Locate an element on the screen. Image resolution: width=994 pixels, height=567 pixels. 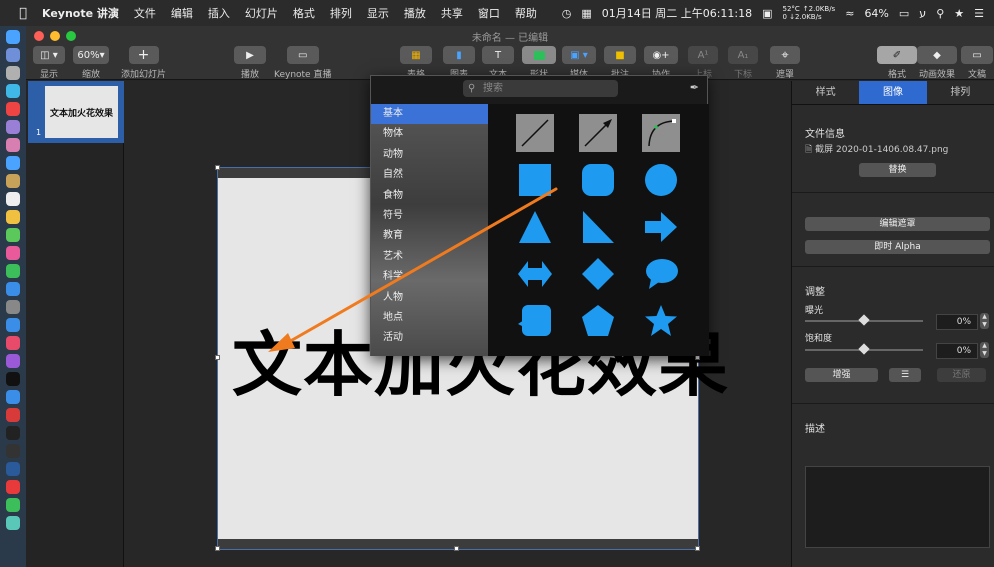
line-shape is located at coordinates (535, 133).